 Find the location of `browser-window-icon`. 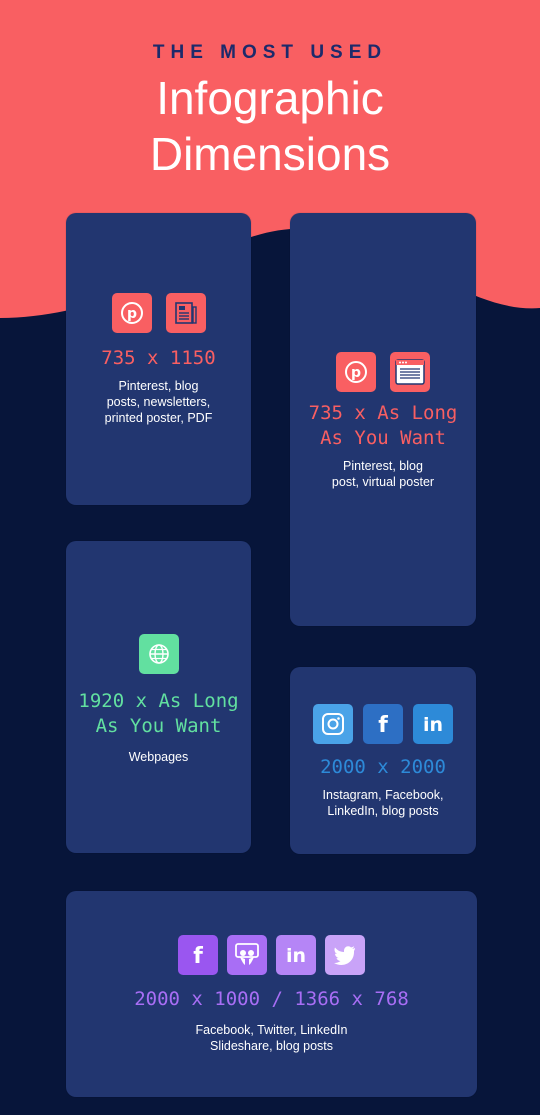

browser-window-icon is located at coordinates (410, 372).